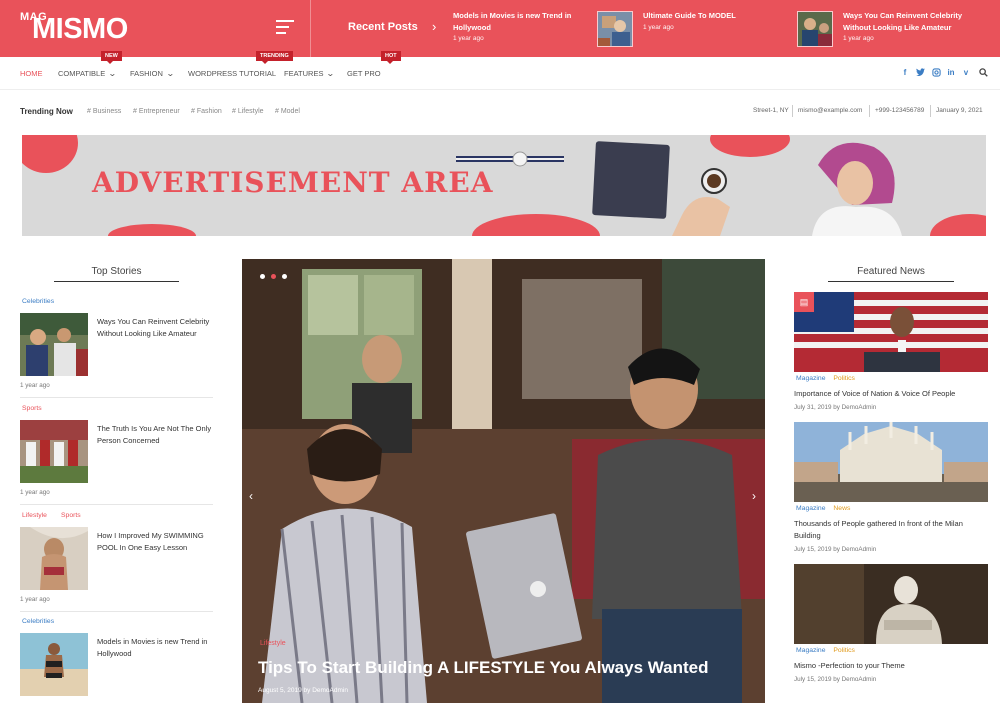  Describe the element at coordinates (156, 111) in the screenshot. I see `trending-tag-entrepreneur: # Entrepreneur` at that location.